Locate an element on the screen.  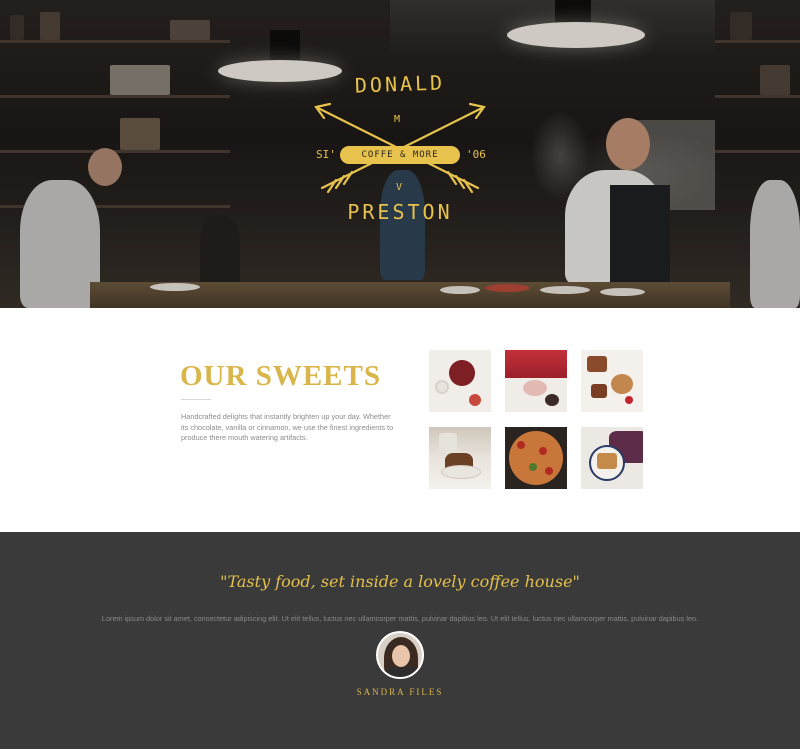
testimonial-author: SANDRA FILES is located at coordinates (400, 692).